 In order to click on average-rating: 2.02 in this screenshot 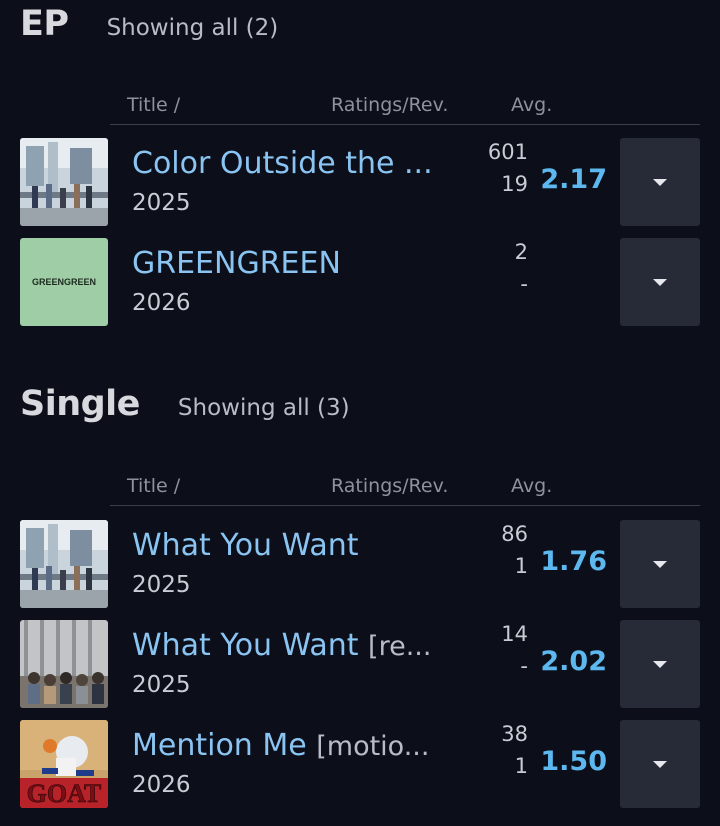, I will do `click(573, 661)`.